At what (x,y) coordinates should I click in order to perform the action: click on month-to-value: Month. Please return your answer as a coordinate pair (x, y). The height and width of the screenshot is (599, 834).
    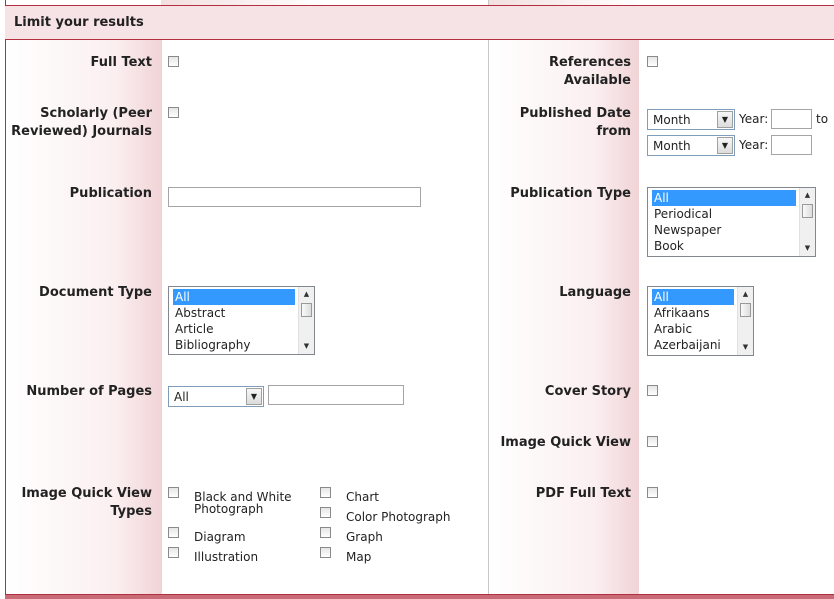
    Looking at the image, I should click on (672, 146).